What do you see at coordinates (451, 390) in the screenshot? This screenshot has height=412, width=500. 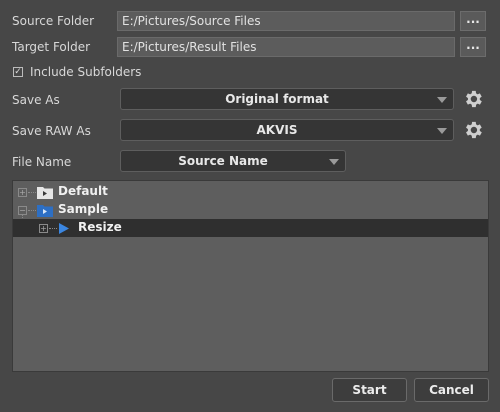 I see `cancel-button: Cancel` at bounding box center [451, 390].